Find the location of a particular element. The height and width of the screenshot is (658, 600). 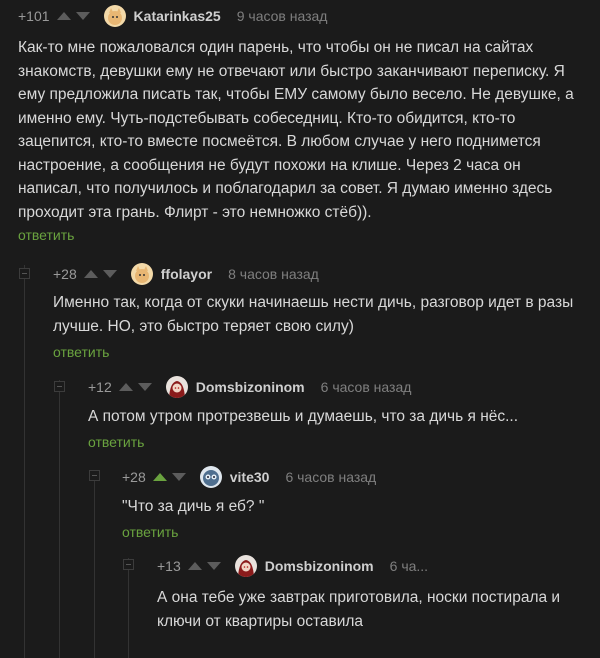

comment-header: +28 vite30 6 часов назад is located at coordinates (354, 477).